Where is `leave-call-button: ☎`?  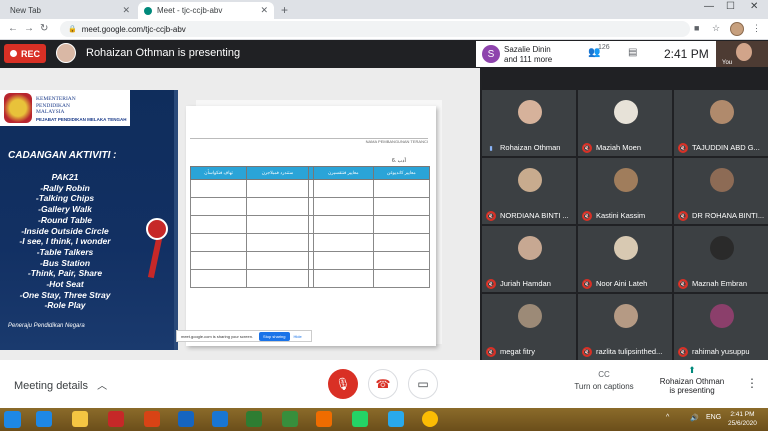
leave-call-button: ☎ is located at coordinates (383, 384).